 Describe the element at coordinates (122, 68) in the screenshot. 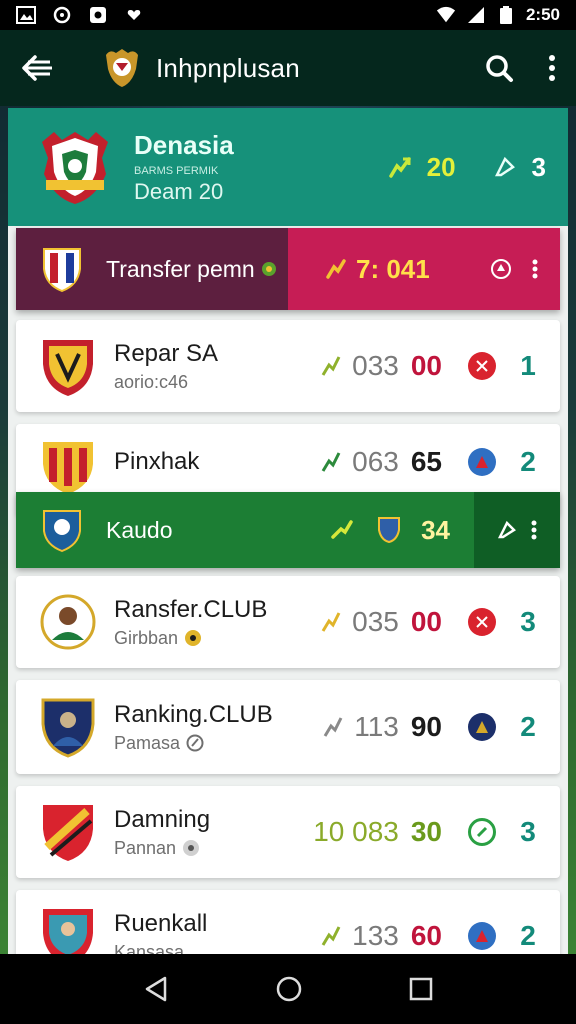

I see `club-logo-icon` at that location.